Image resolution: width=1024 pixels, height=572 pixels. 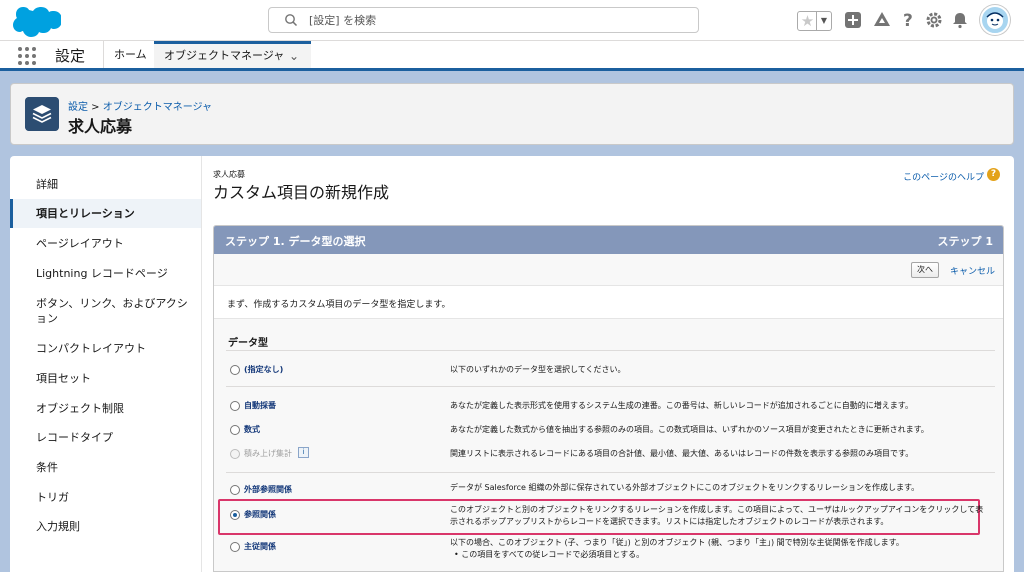 I want to click on info-icon: i, so click(x=303, y=452).